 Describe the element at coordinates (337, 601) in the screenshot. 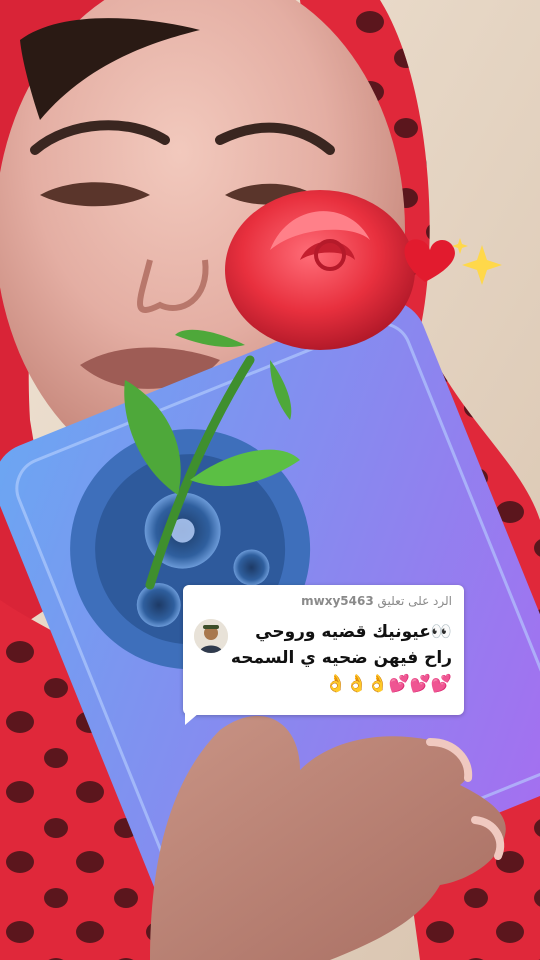

I see `reply-username: mwxy5463` at that location.